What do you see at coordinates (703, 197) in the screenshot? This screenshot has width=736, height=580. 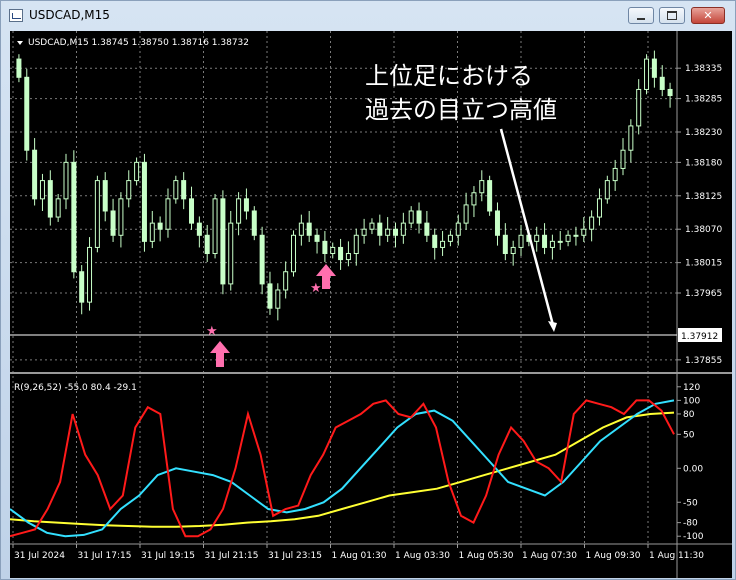 I see `price-tick-label: 1.38125` at bounding box center [703, 197].